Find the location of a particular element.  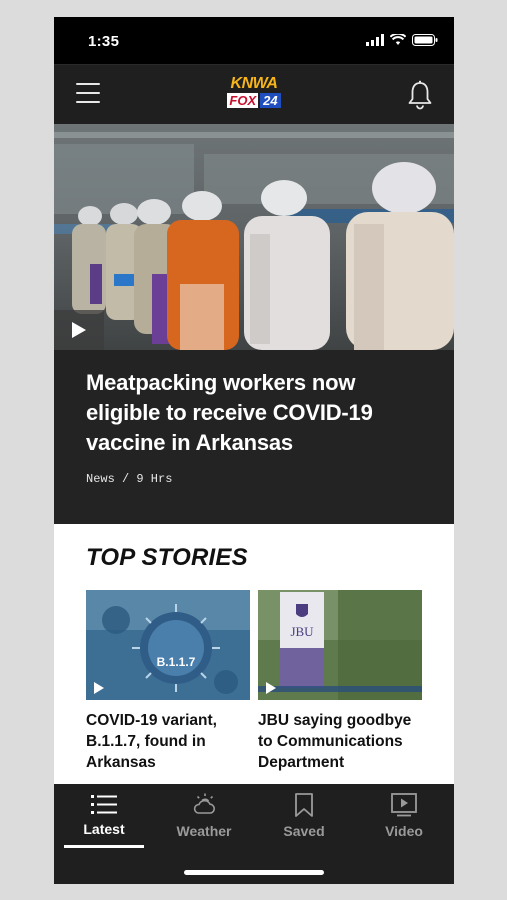

battery-icon is located at coordinates (425, 40).